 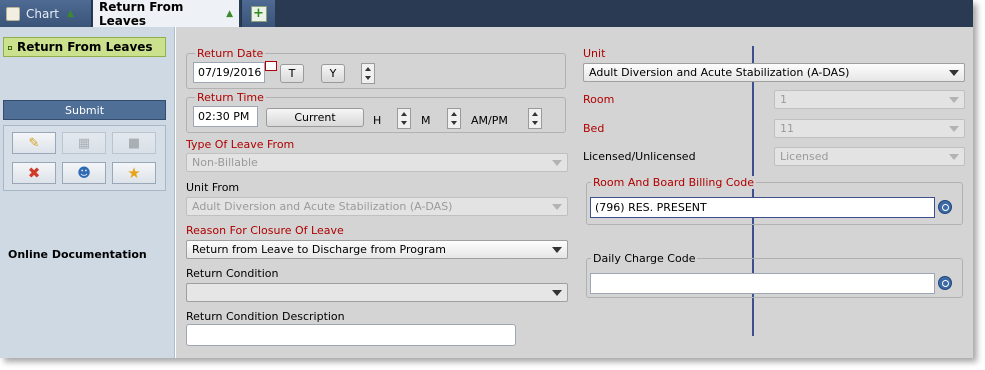 What do you see at coordinates (869, 99) in the screenshot?
I see `room-select: 1` at bounding box center [869, 99].